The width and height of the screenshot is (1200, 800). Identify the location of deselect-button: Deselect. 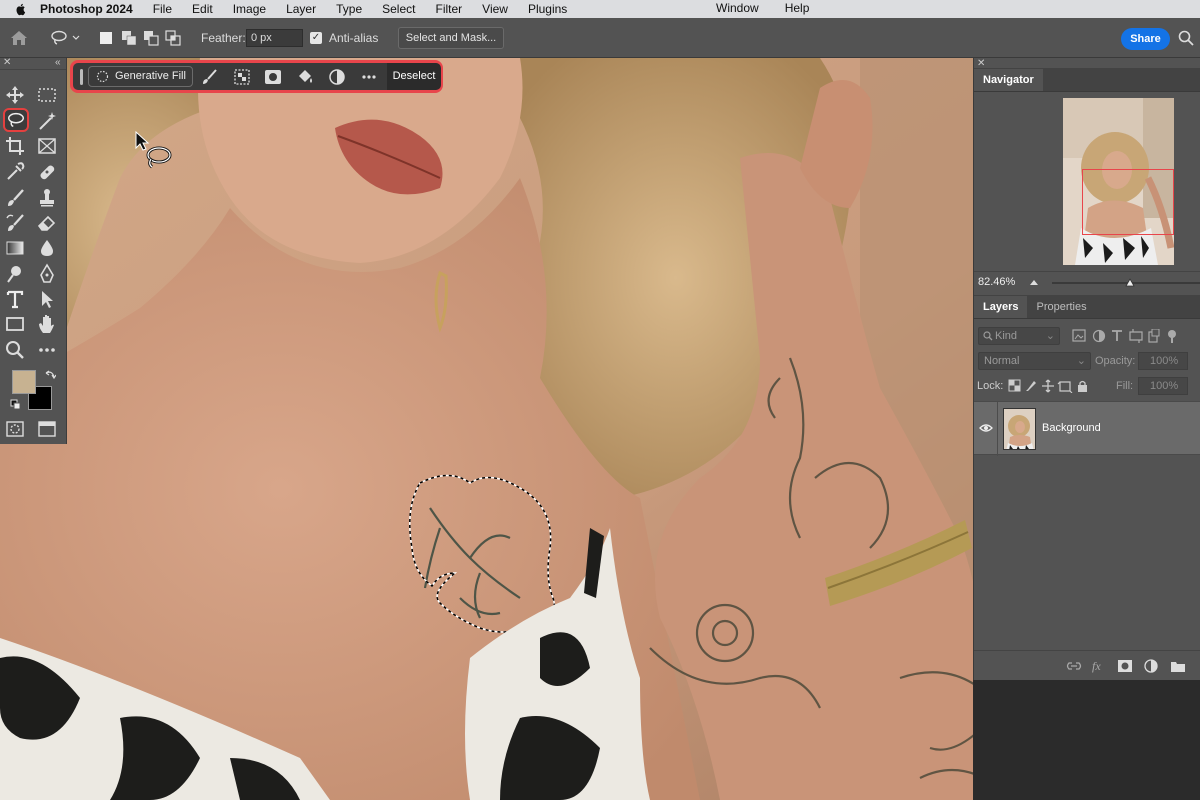
(414, 76).